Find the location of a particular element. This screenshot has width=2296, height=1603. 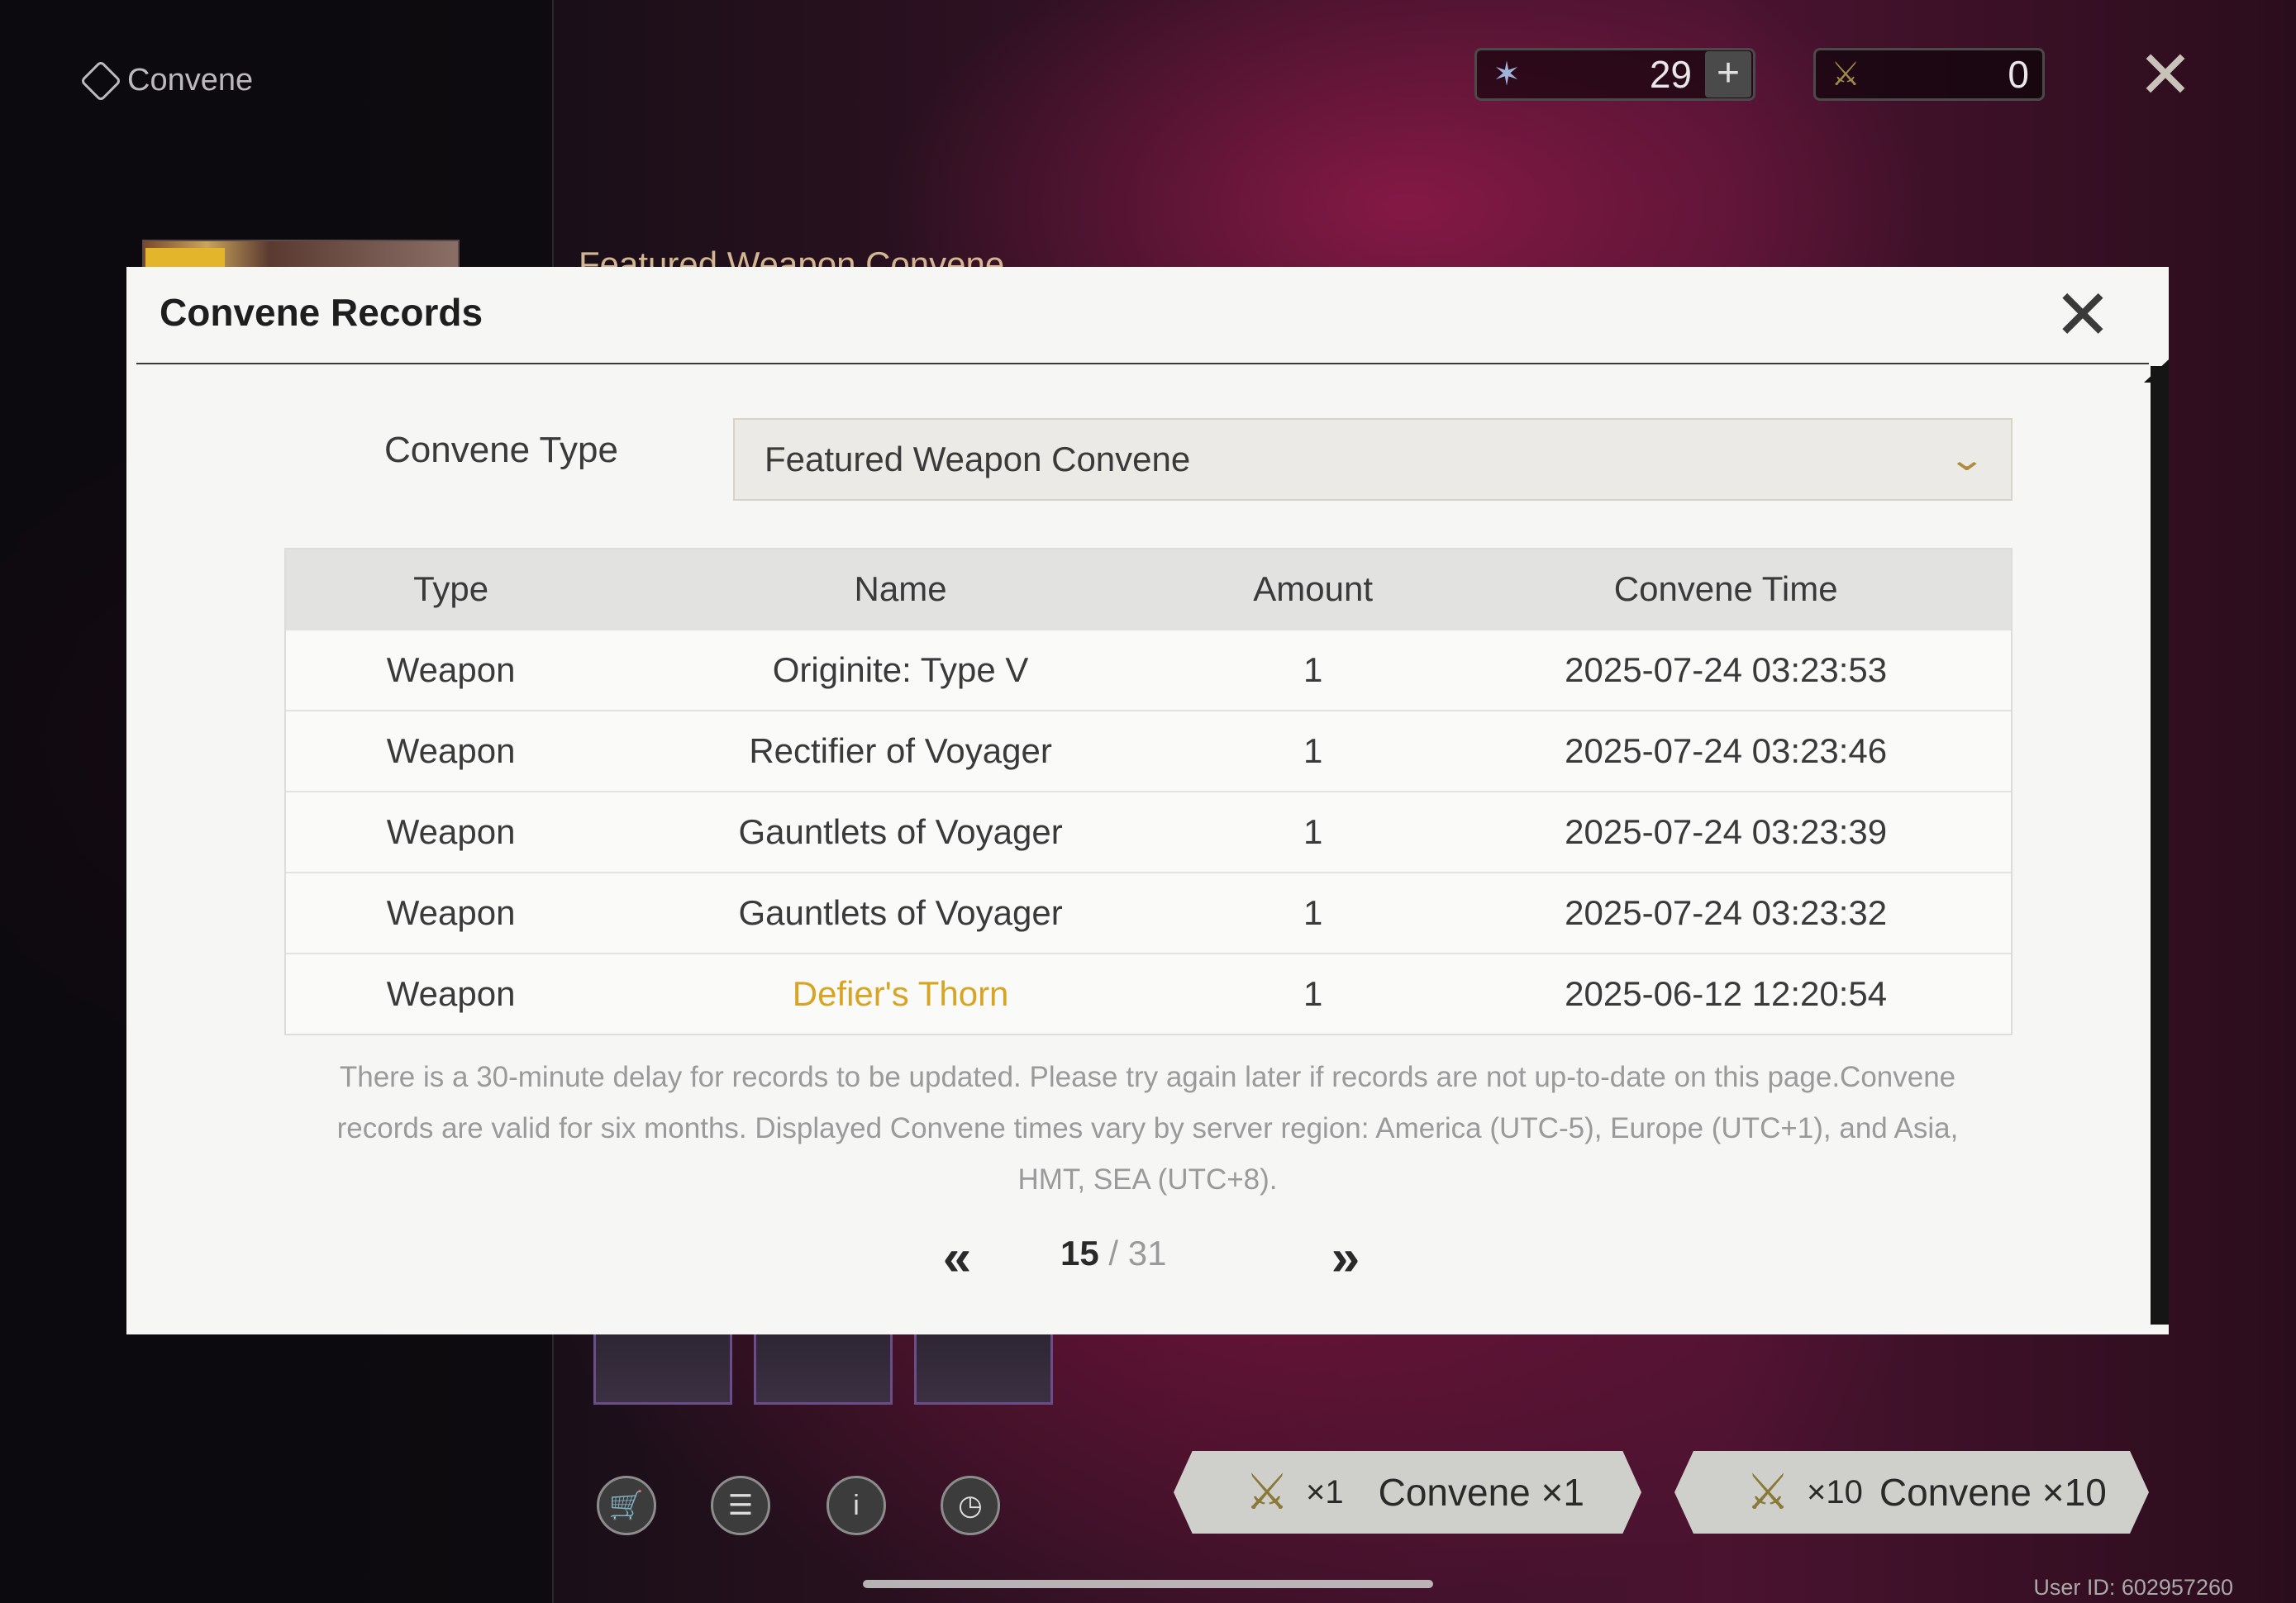

pull-cost: ×1 is located at coordinates (1325, 1491).